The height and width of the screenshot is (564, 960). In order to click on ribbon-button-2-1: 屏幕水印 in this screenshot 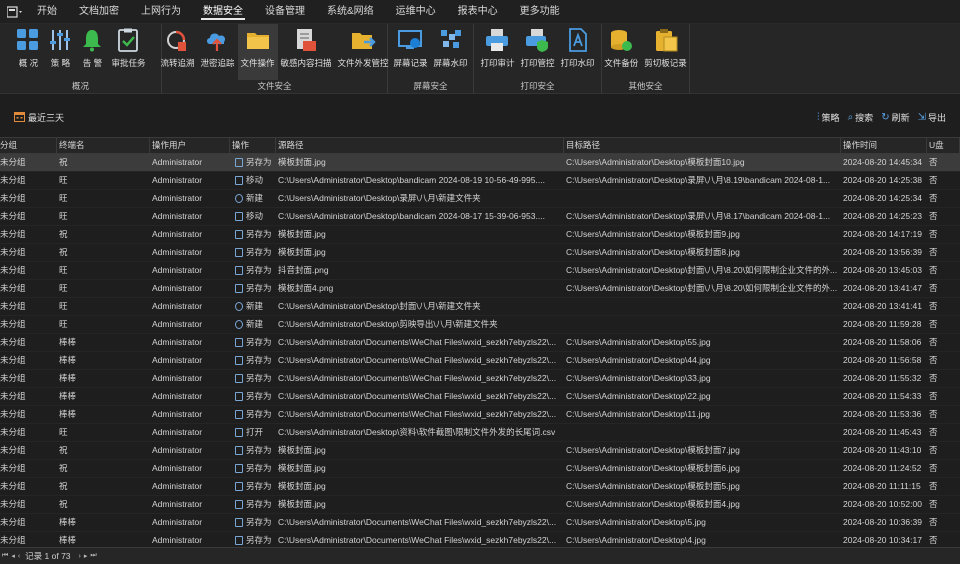, I will do `click(451, 52)`.